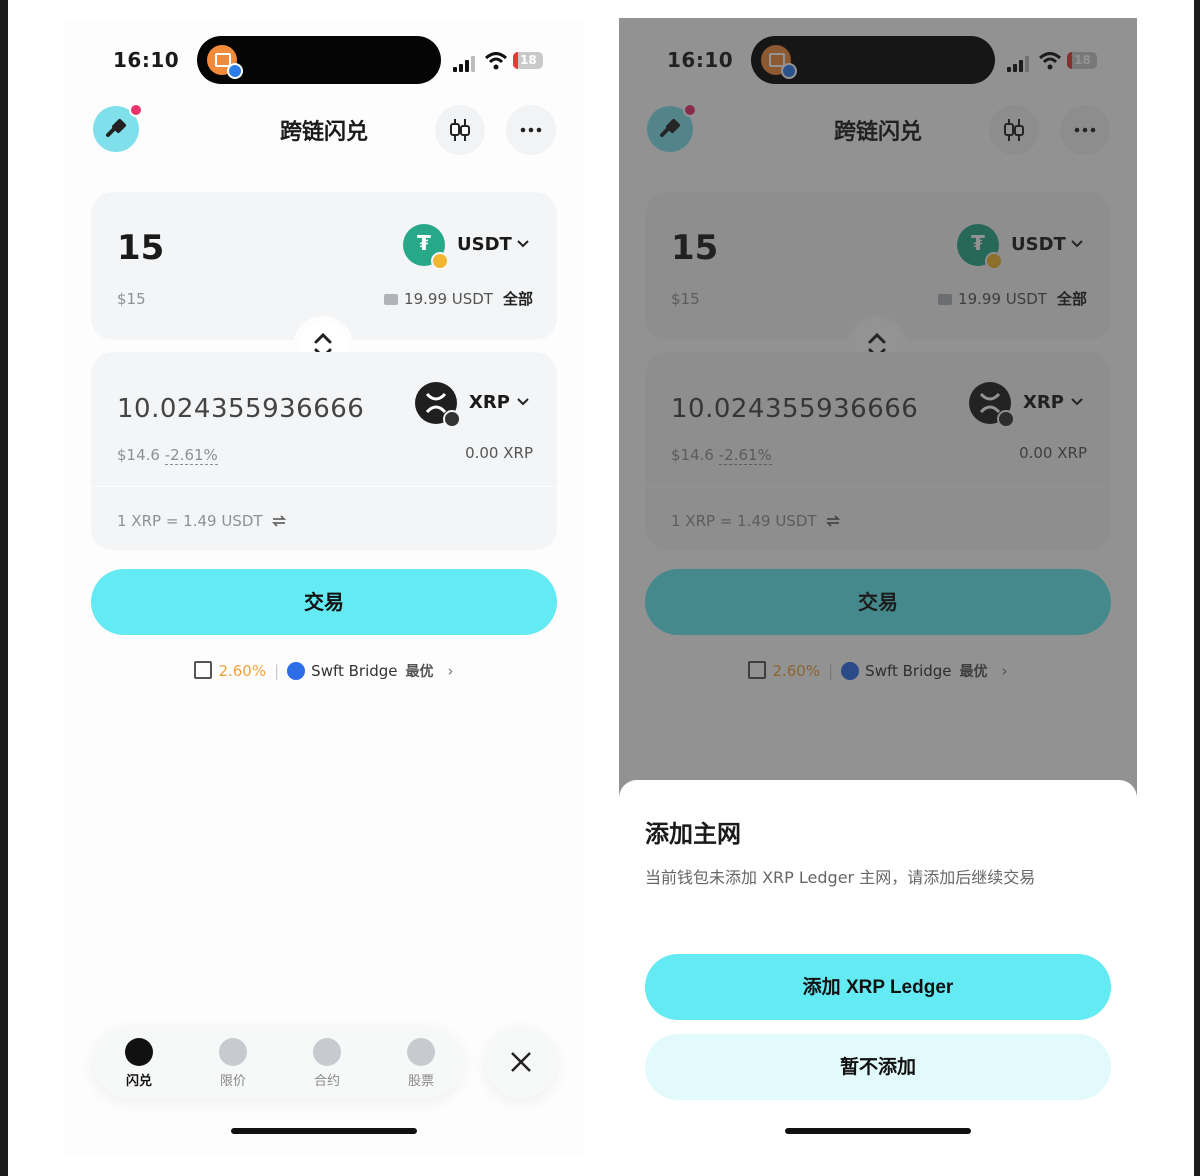  I want to click on receive-token-selector: XRP, so click(475, 405).